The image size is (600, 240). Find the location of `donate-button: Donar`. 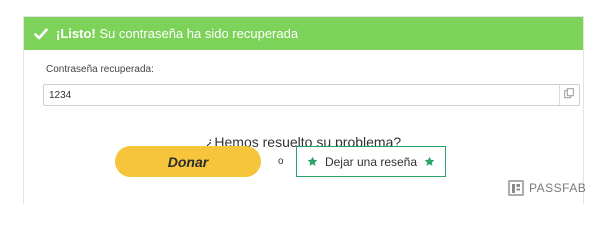

donate-button: Donar is located at coordinates (188, 161).